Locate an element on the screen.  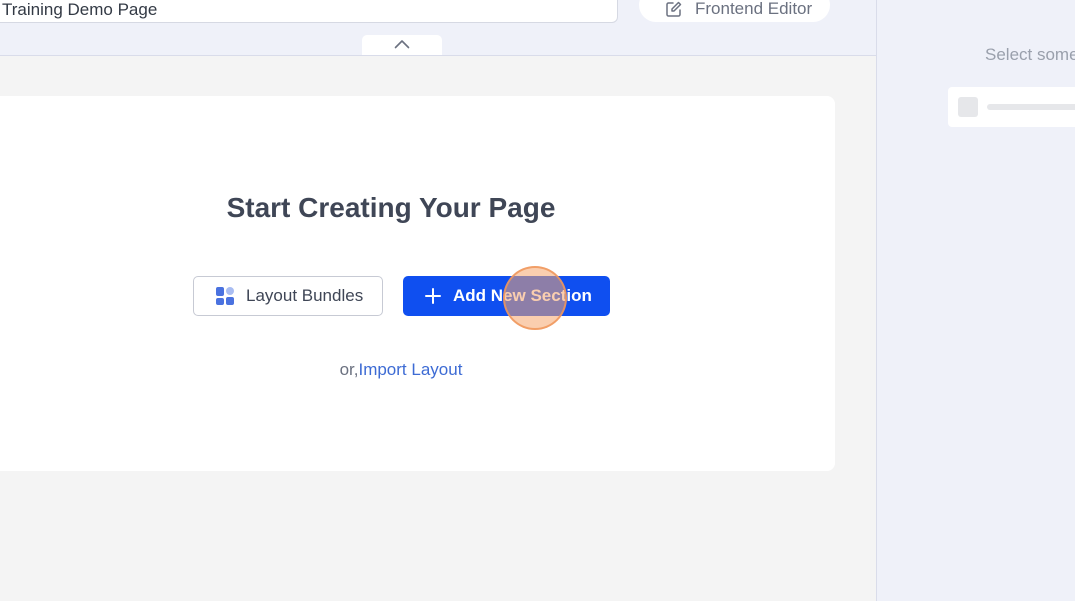
import-prefix: or, is located at coordinates (349, 369).